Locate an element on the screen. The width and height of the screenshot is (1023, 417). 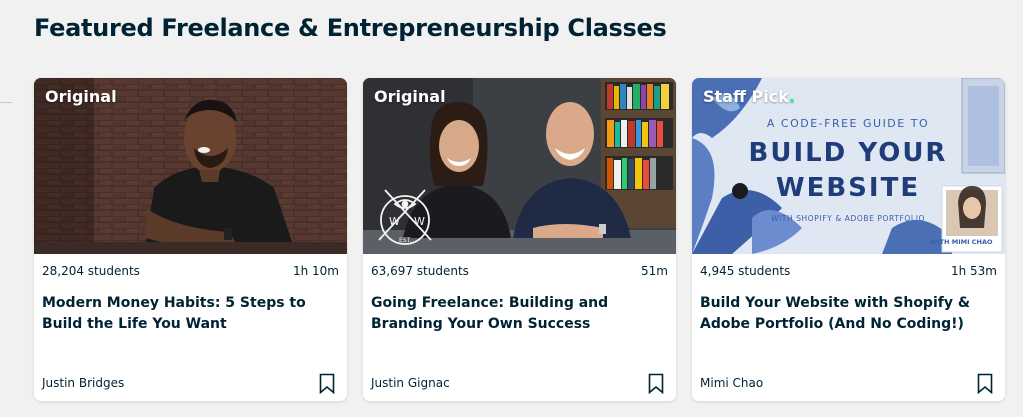
class-meta: 4,945 students 1h 53m is located at coordinates (848, 271).